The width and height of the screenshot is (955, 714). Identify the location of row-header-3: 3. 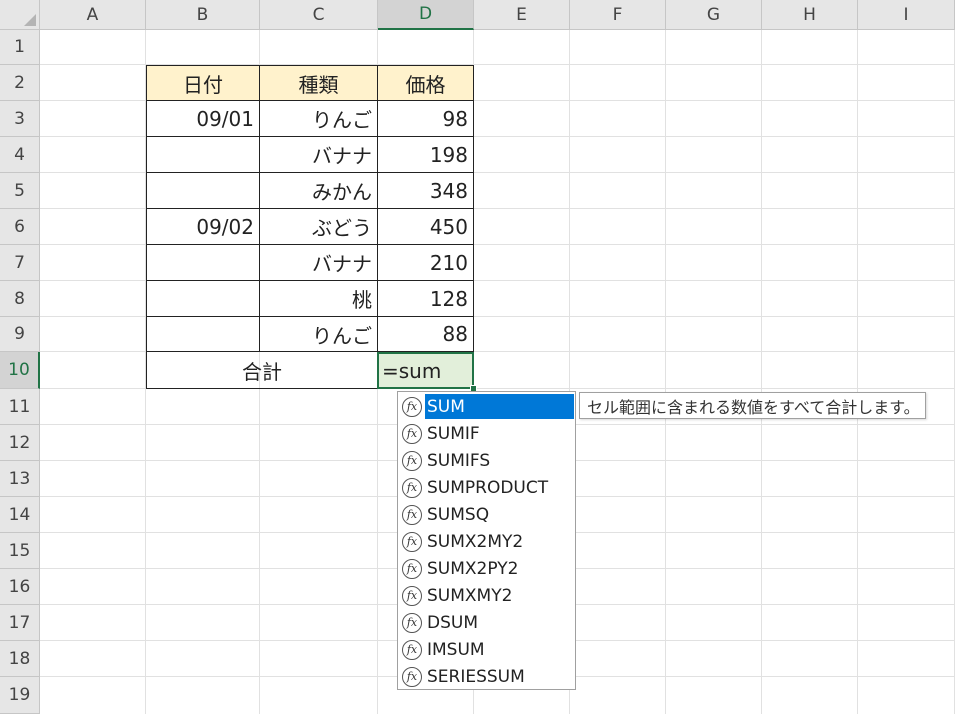
(20, 119).